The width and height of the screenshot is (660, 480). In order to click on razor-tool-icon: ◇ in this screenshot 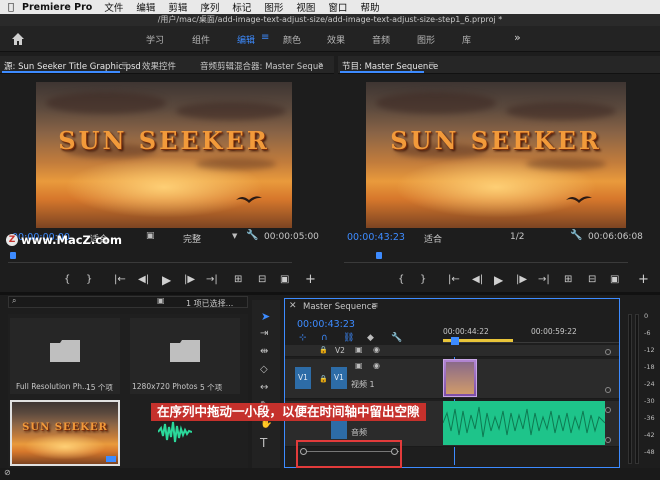, I will do `click(264, 369)`.